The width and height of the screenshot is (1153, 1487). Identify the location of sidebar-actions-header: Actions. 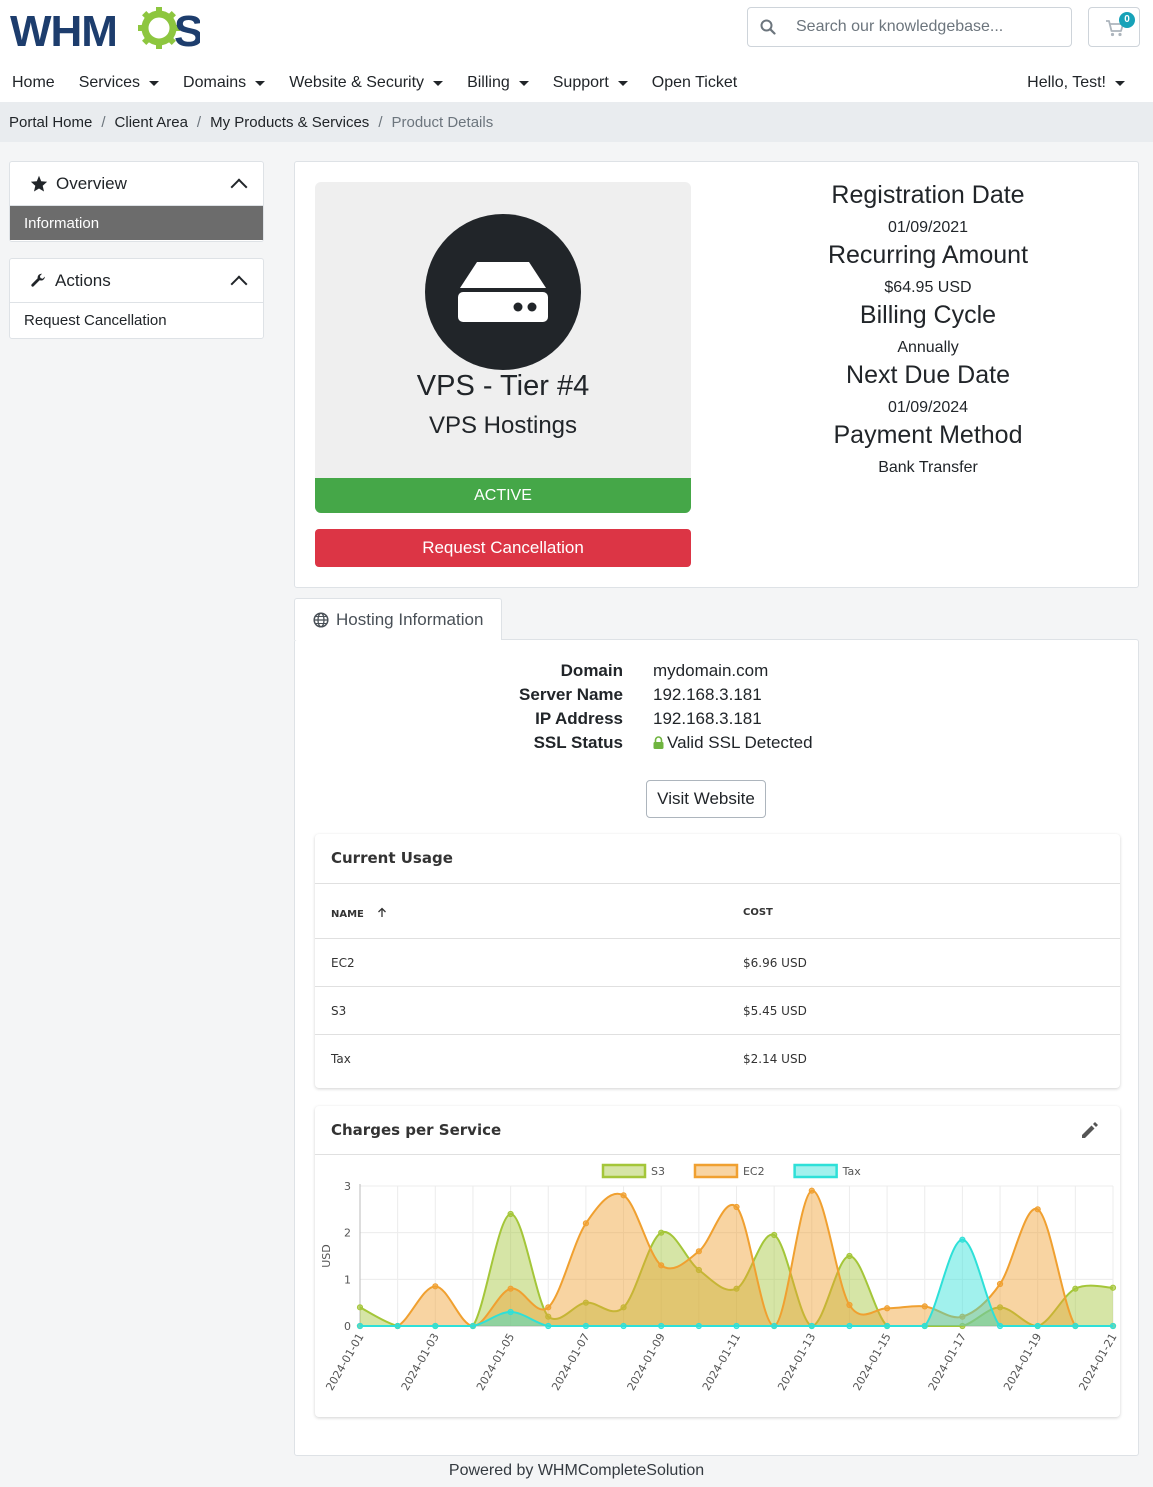
(136, 281).